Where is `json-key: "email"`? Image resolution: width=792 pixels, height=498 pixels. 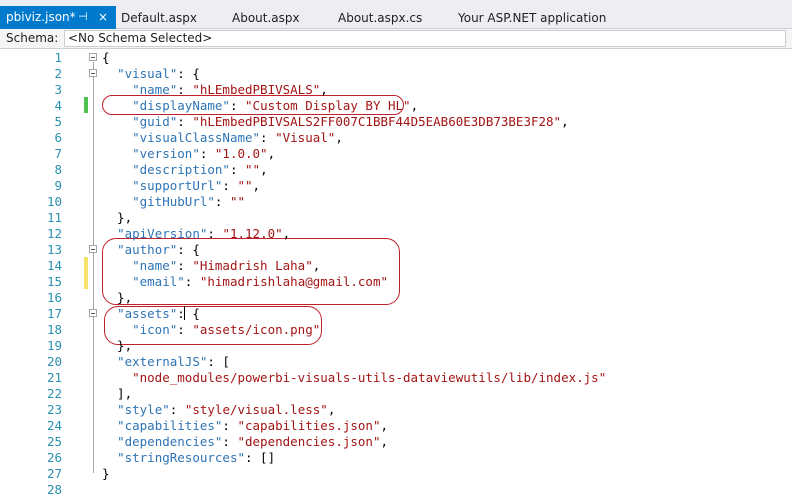 json-key: "email" is located at coordinates (158, 281).